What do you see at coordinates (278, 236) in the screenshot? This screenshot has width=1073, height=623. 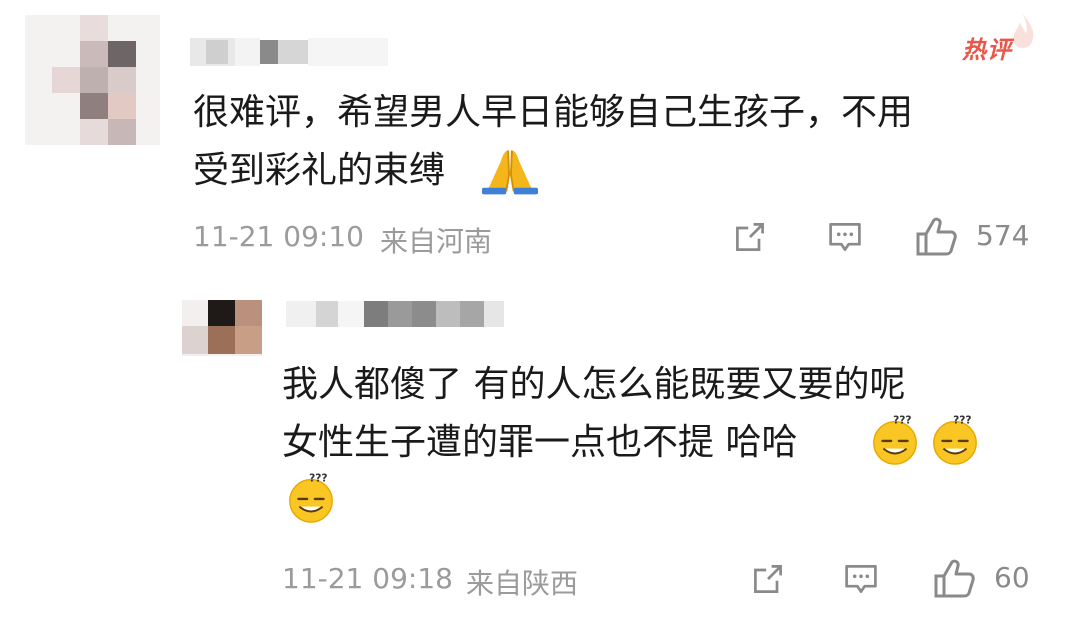 I see `comment-time: 11-21 09:10` at bounding box center [278, 236].